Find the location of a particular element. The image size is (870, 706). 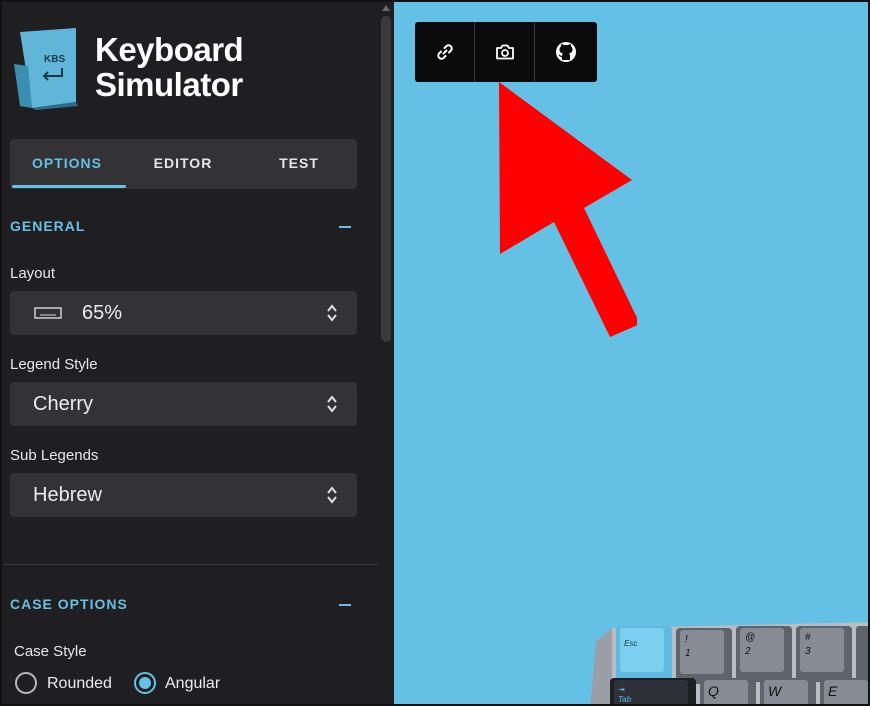

key-label-tab: Tab is located at coordinates (625, 699).